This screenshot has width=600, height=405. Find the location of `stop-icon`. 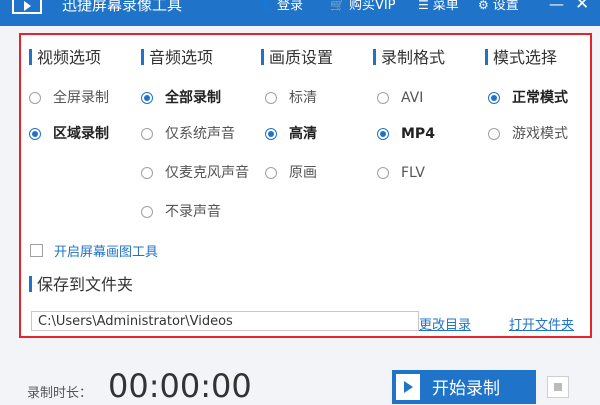

stop-icon is located at coordinates (558, 387).